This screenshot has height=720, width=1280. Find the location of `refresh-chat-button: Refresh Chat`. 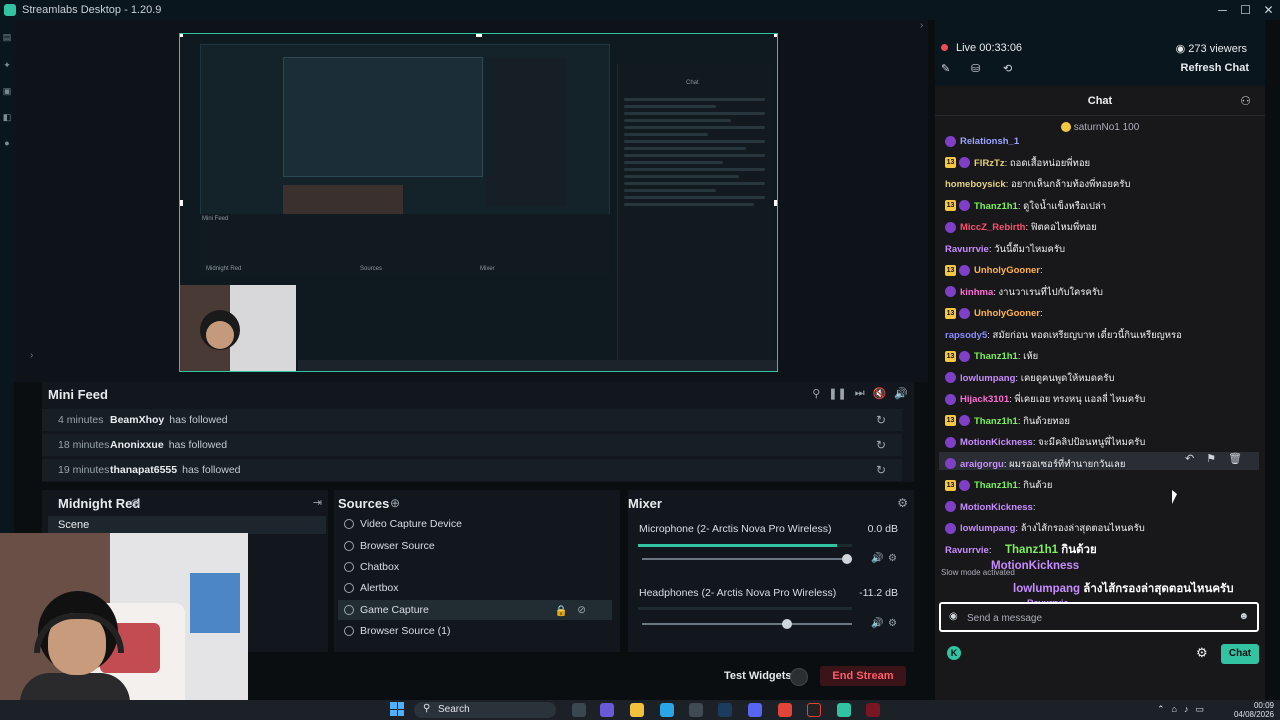

refresh-chat-button: Refresh Chat is located at coordinates (1215, 68).